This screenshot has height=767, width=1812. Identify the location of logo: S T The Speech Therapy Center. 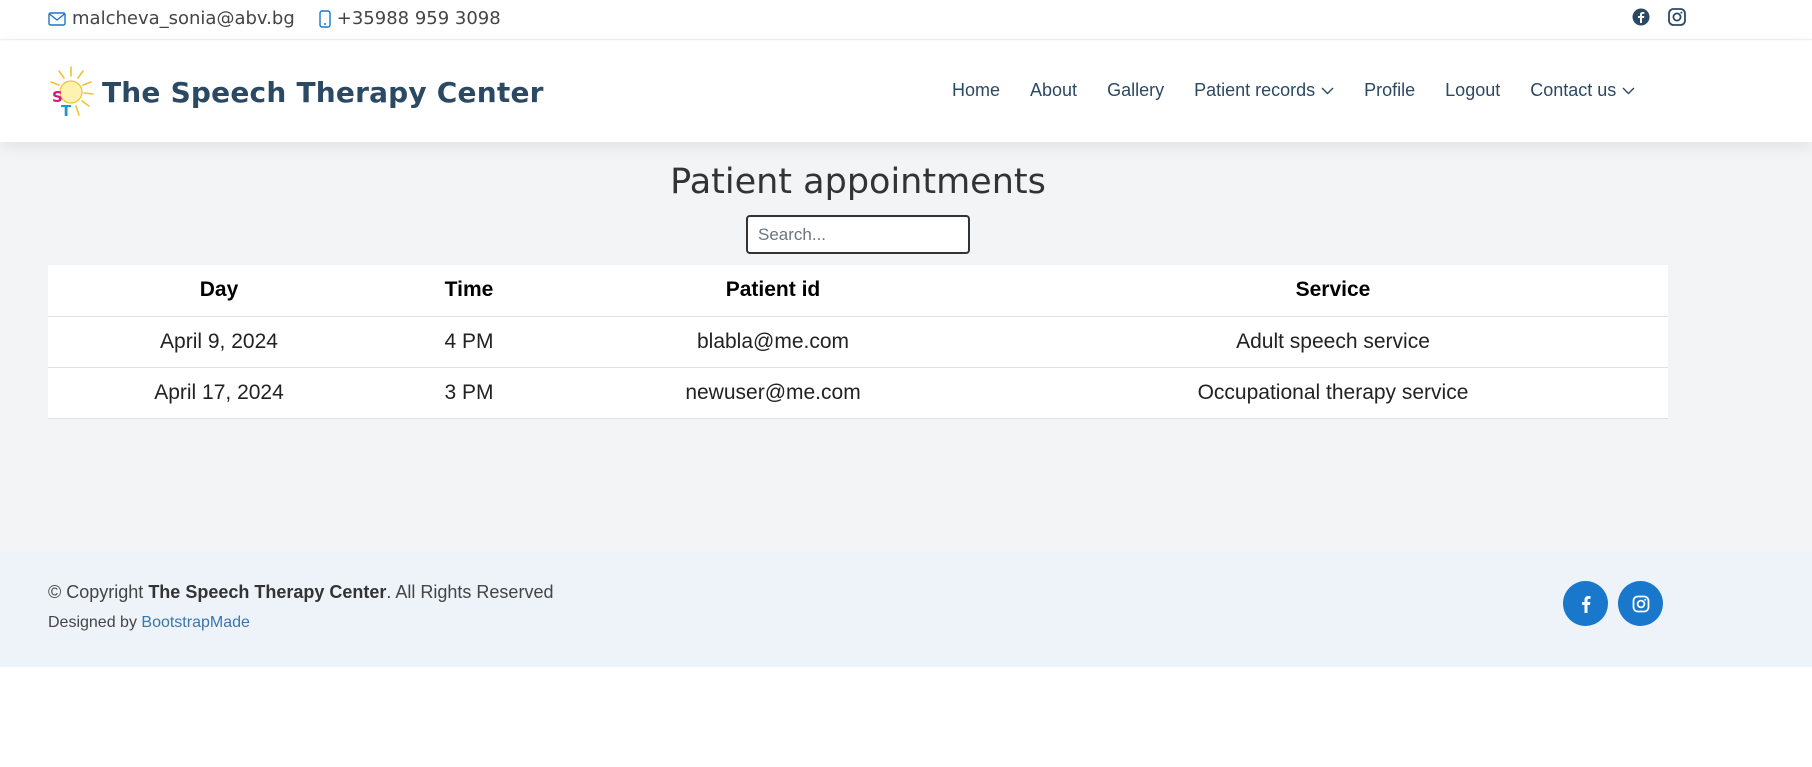
(295, 92).